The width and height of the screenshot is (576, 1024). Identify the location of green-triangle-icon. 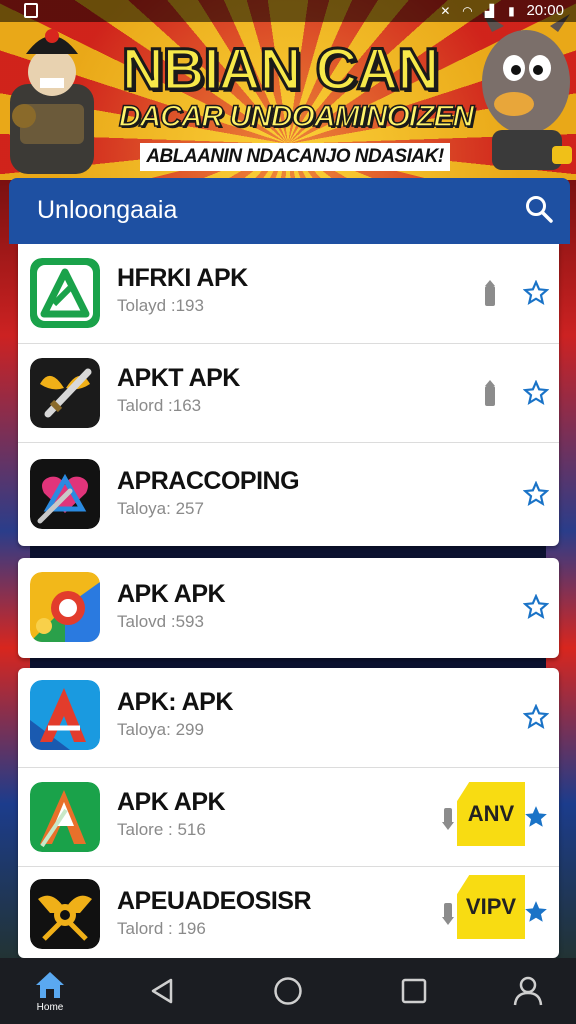
(65, 293).